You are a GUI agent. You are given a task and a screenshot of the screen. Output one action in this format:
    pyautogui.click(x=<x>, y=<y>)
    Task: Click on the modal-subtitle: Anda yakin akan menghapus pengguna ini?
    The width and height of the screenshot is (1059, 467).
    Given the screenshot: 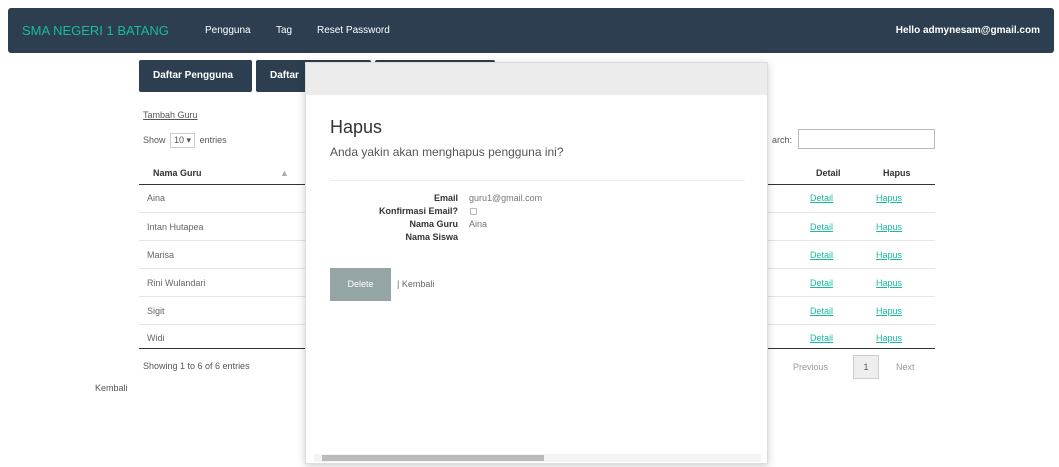 What is the action you would take?
    pyautogui.click(x=447, y=152)
    